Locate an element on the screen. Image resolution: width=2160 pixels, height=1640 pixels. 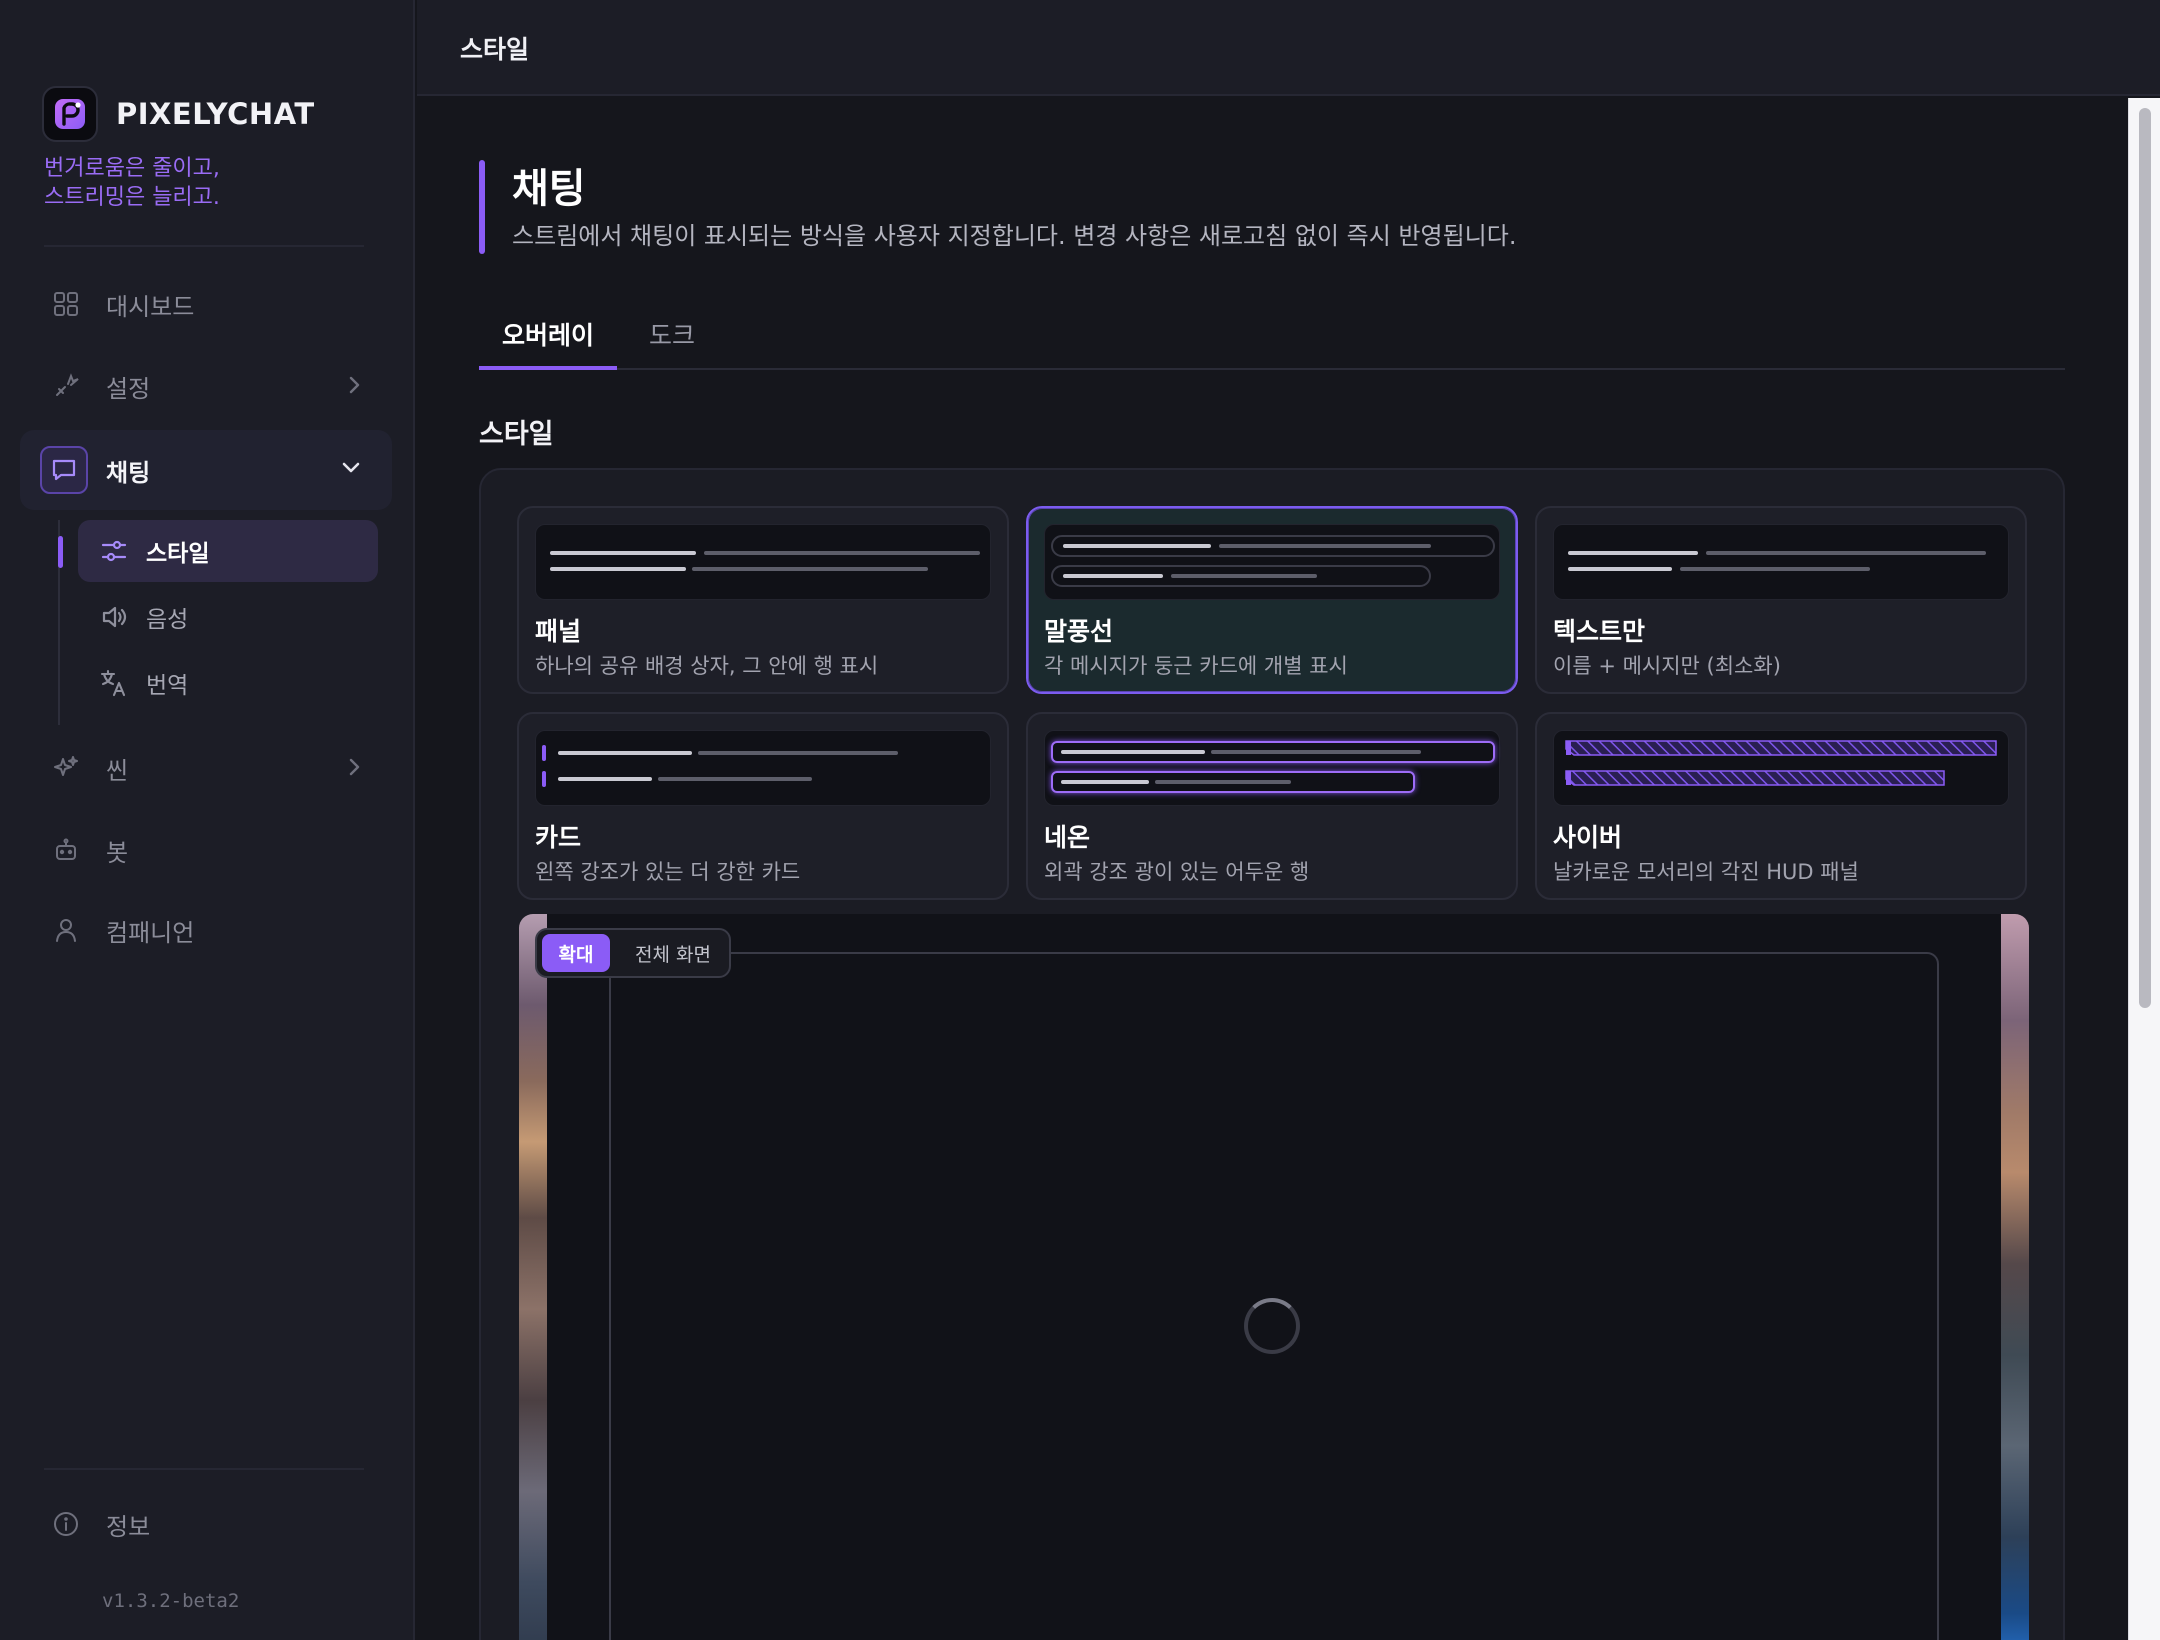
tab-overlay: 오버레이 is located at coordinates (548, 339).